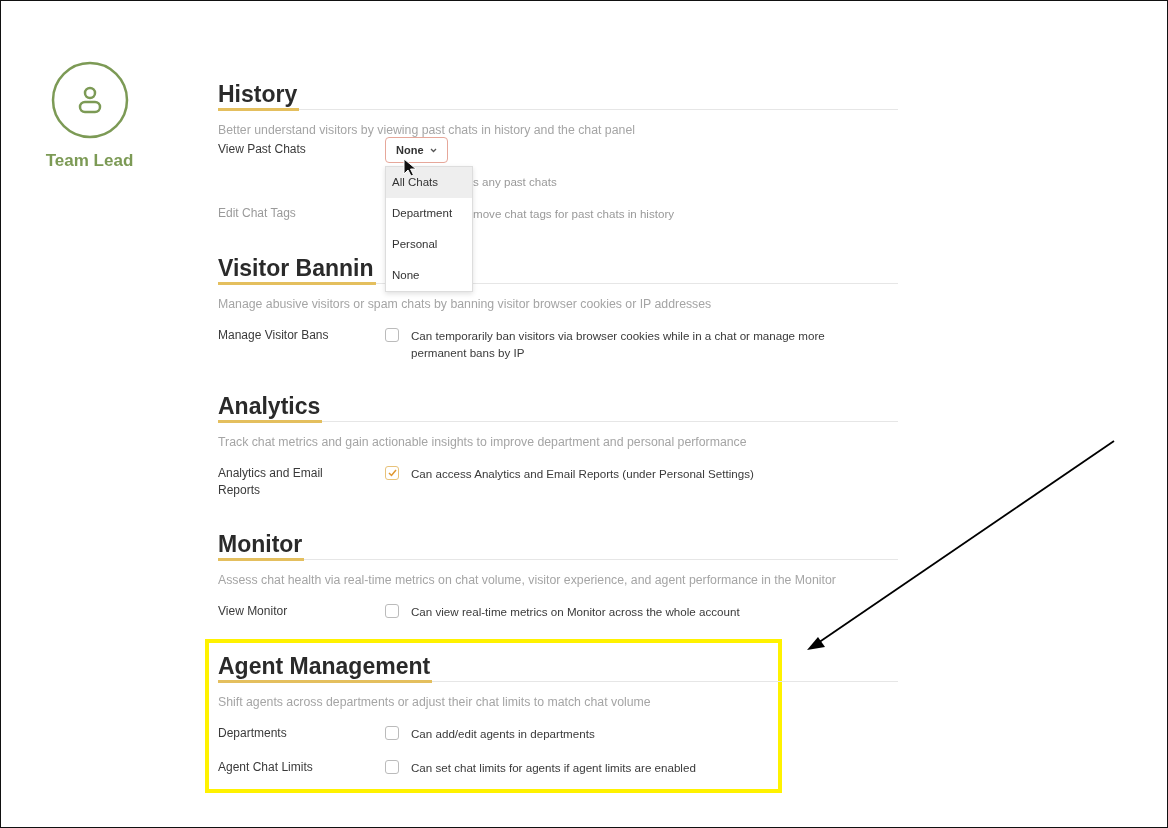  Describe the element at coordinates (503, 734) in the screenshot. I see `permission-description: Can add/edit agents in departments` at that location.